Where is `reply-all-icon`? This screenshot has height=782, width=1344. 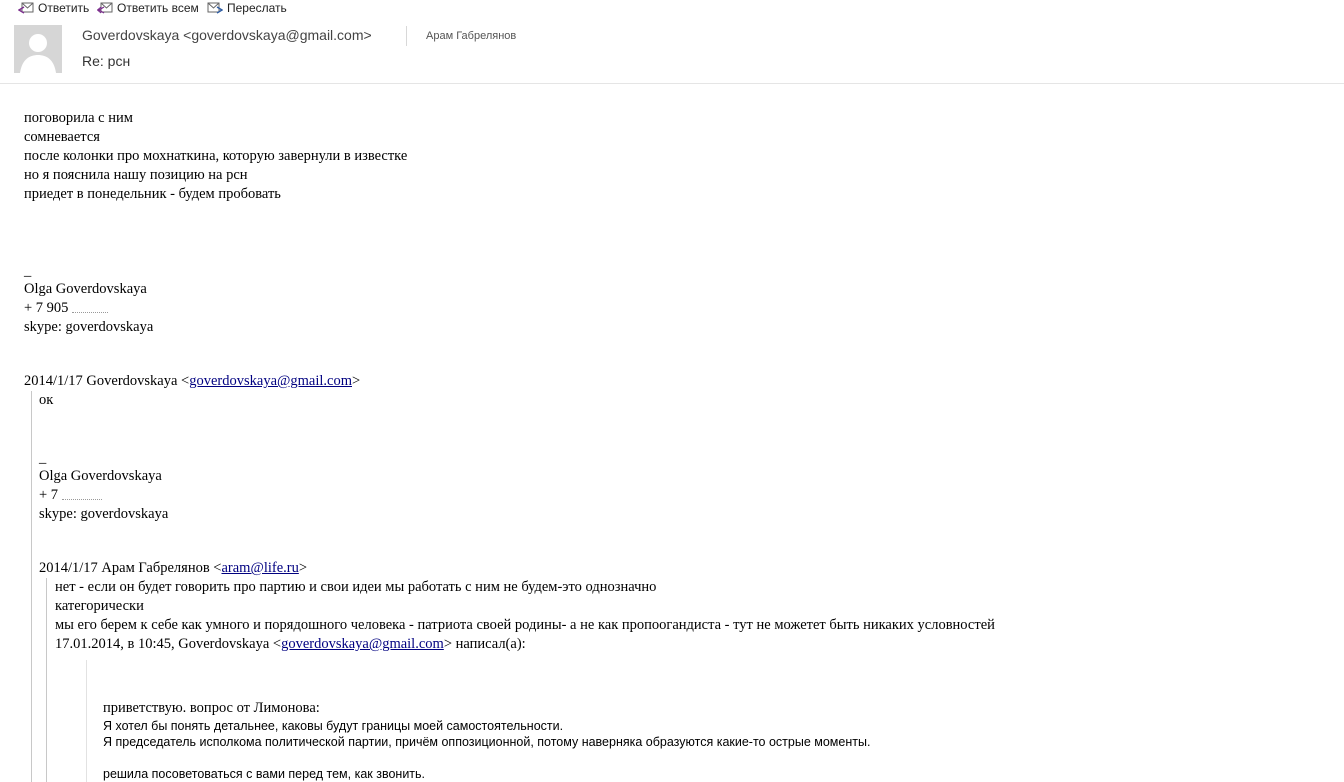
reply-all-icon is located at coordinates (105, 8).